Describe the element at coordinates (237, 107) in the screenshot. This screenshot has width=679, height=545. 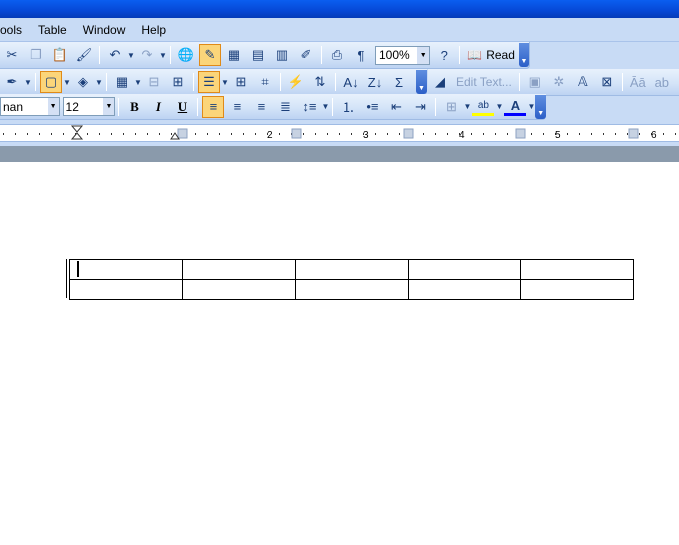
I see `align-center-icon: ≡` at that location.